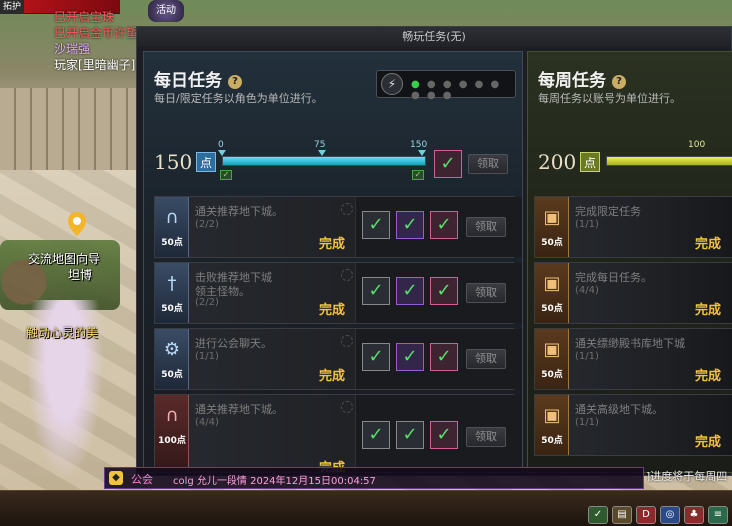 This screenshot has height=526, width=732. What do you see at coordinates (172, 441) in the screenshot?
I see `task-points: 100点` at bounding box center [172, 441].